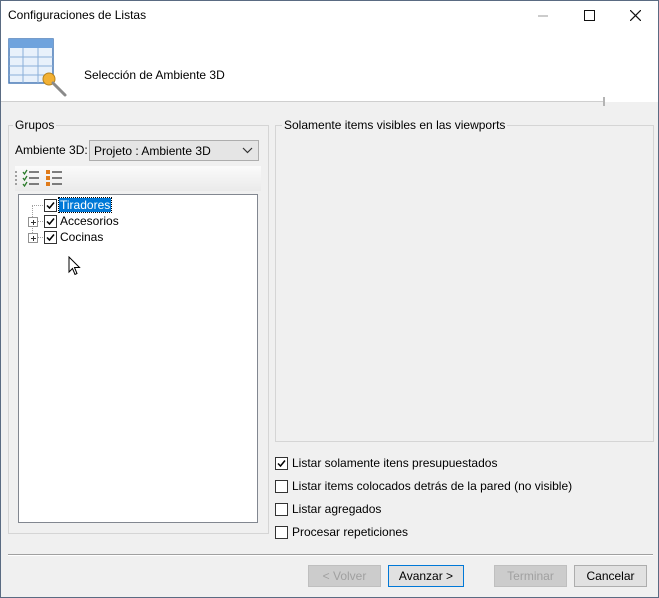  Describe the element at coordinates (426, 576) in the screenshot. I see `next-button: Avanzar >` at that location.